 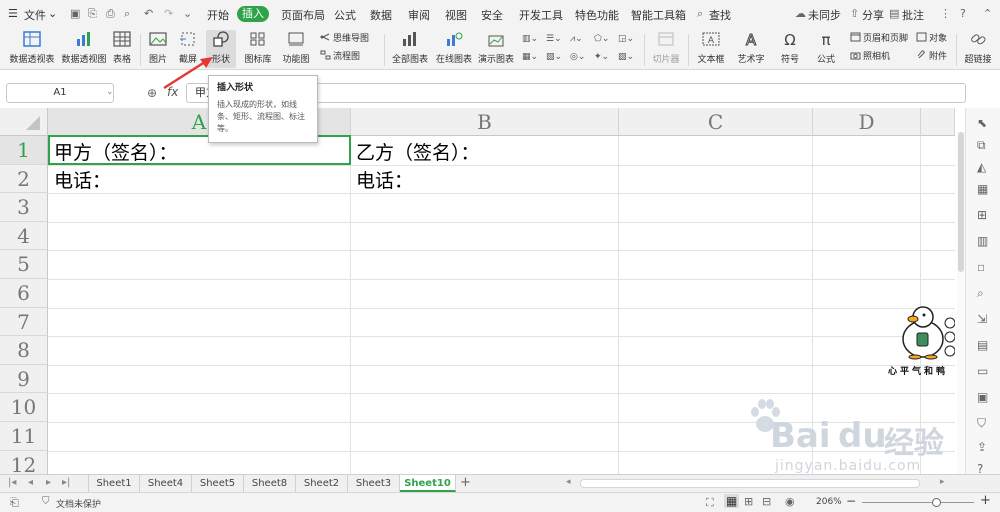 I want to click on save-icon: ▣, so click(x=75, y=13).